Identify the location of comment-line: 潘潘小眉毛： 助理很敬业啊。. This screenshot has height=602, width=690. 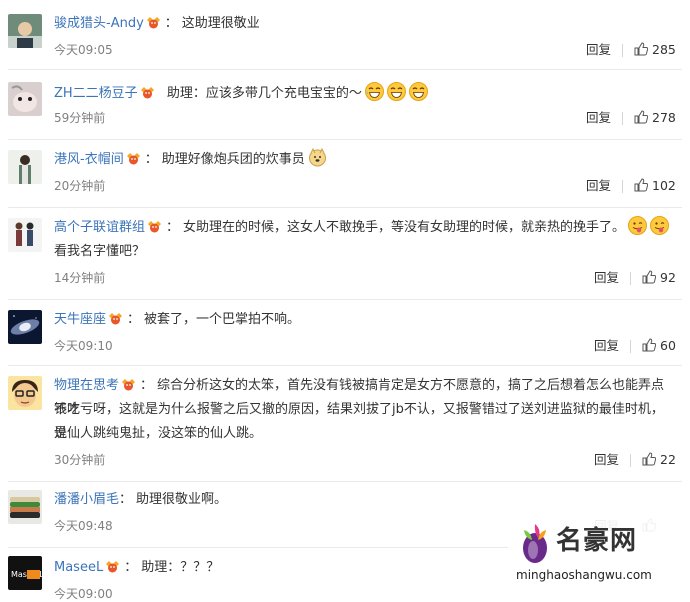
(362, 500).